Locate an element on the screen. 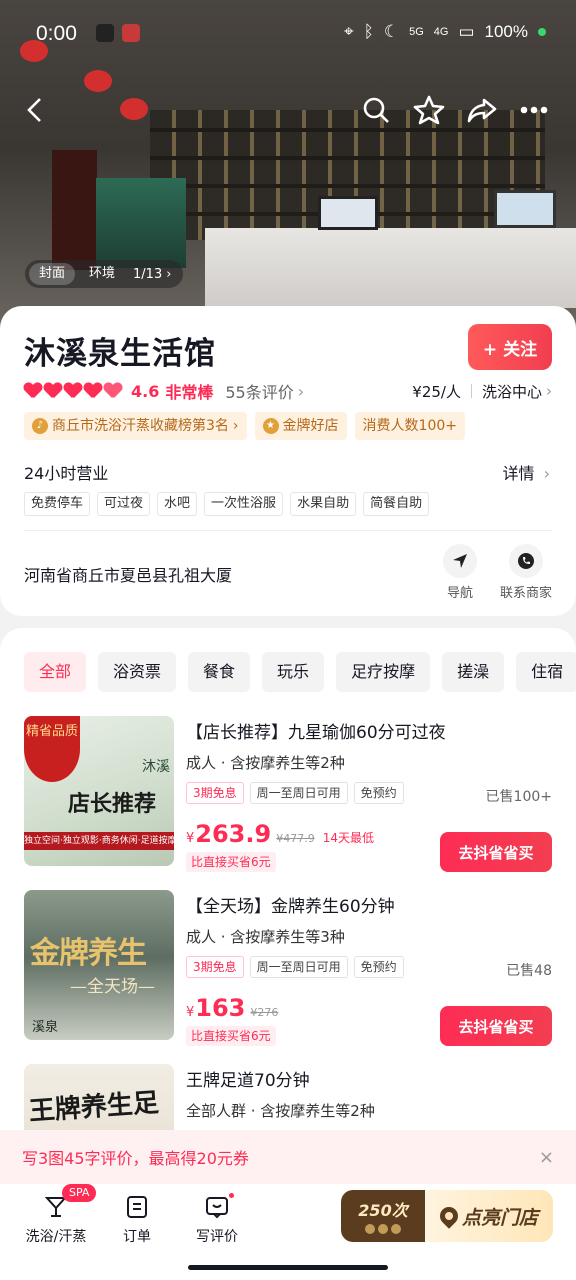  tab-foot-massage: 足疗按摩 is located at coordinates (383, 672).